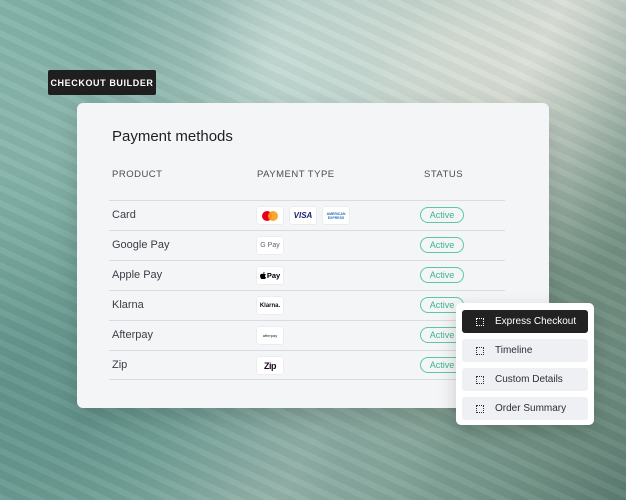 Image resolution: width=626 pixels, height=500 pixels. I want to click on checkout-builder-label: CHECKOUT BUILDER, so click(102, 82).